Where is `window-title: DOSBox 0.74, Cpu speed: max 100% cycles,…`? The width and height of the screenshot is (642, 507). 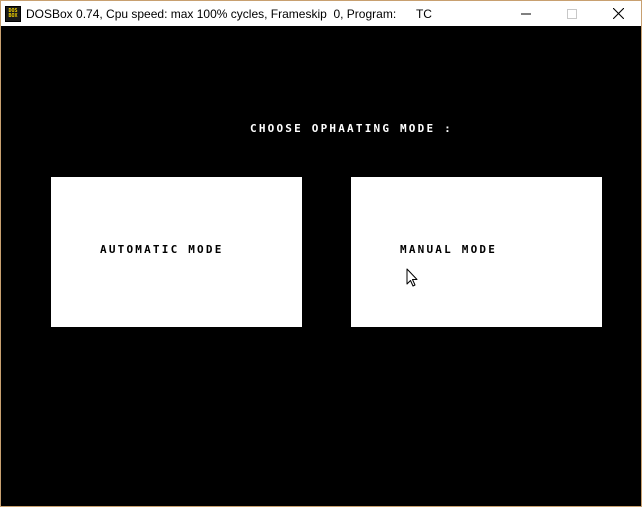
window-title: DOSBox 0.74, Cpu speed: max 100% cycles,… is located at coordinates (229, 13).